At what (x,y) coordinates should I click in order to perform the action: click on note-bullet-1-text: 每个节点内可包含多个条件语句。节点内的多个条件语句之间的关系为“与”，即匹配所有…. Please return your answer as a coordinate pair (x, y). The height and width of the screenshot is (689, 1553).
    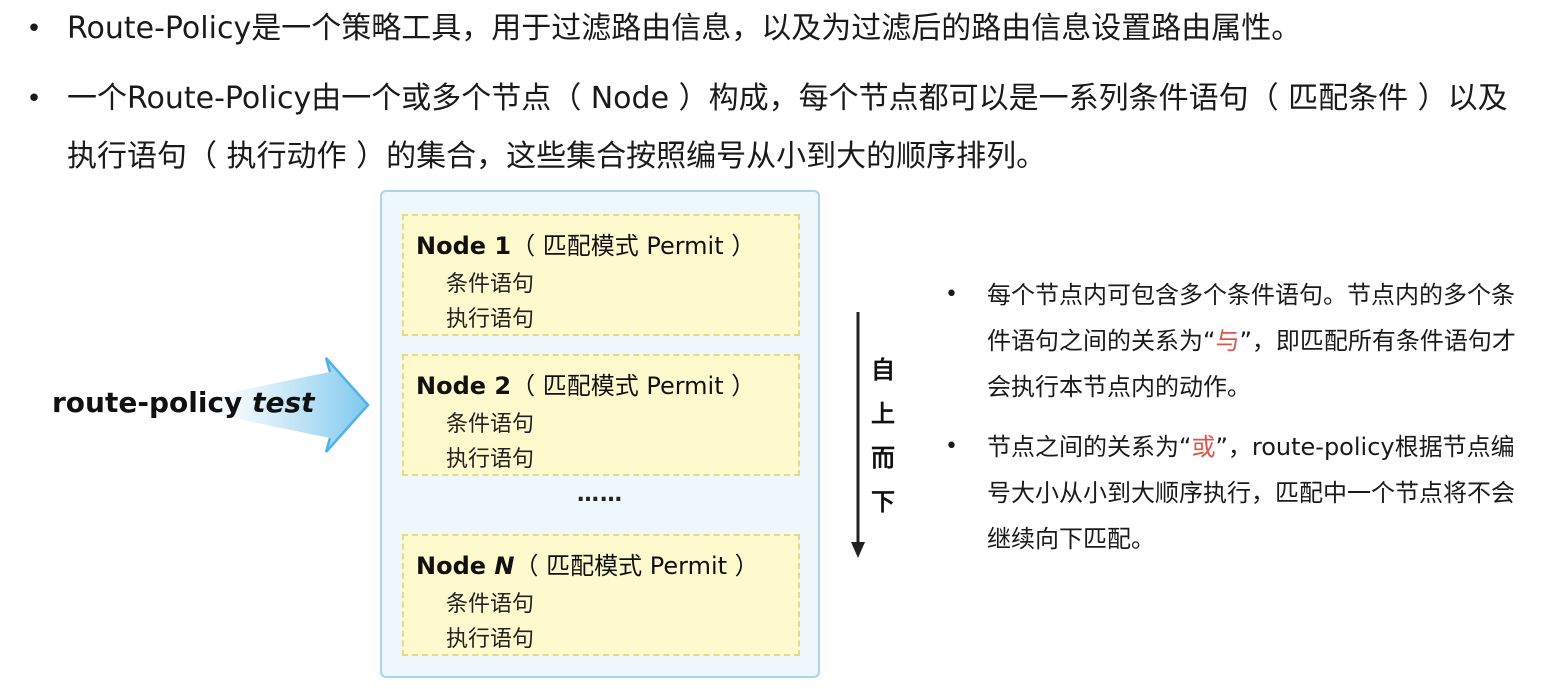
    Looking at the image, I should click on (1257, 341).